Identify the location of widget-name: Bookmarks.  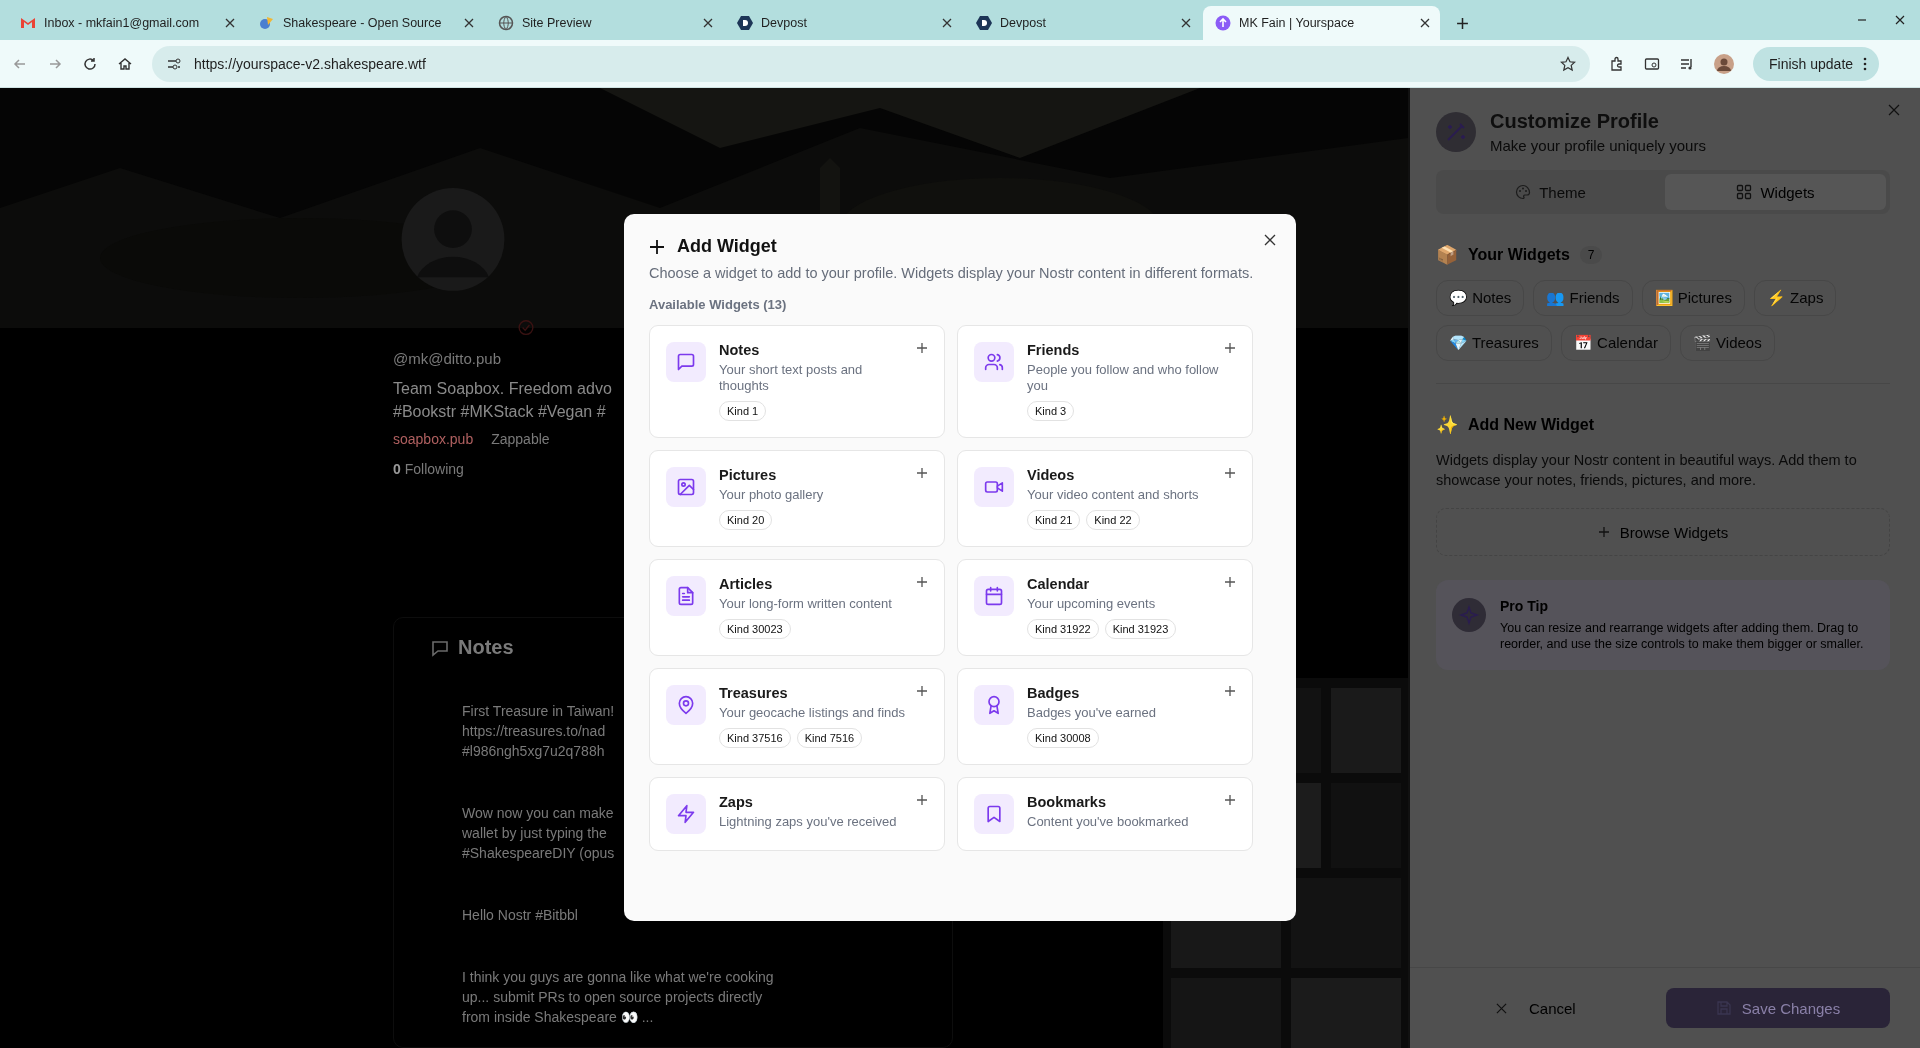
(1067, 802).